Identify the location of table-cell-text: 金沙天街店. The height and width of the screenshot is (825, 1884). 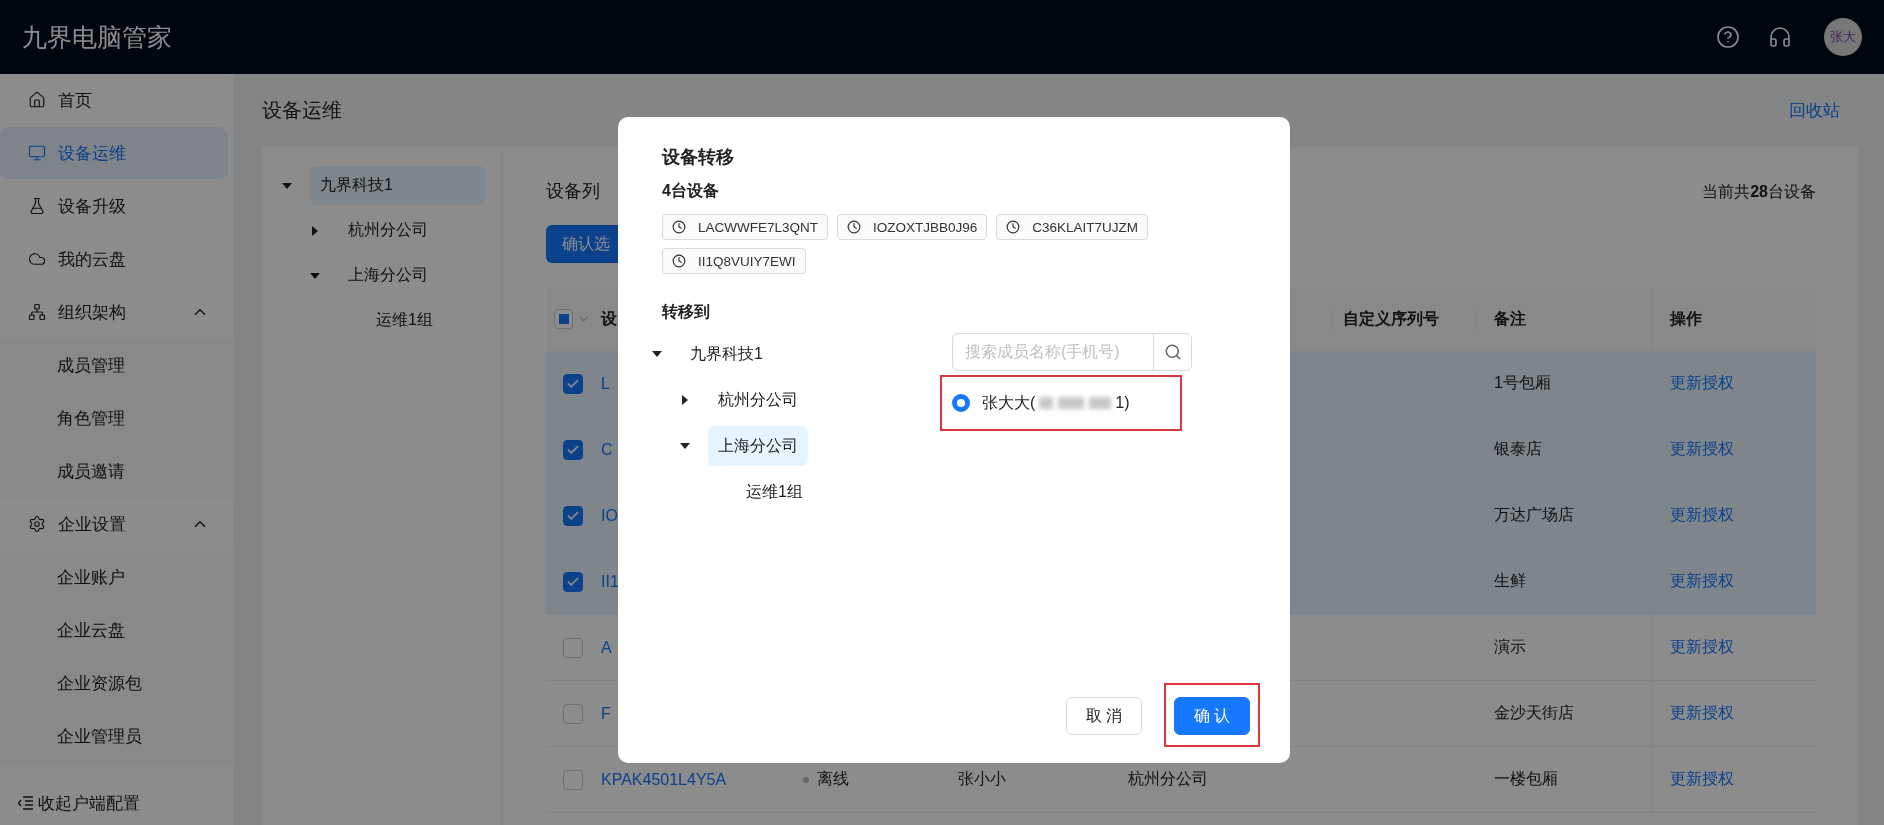
(1534, 713).